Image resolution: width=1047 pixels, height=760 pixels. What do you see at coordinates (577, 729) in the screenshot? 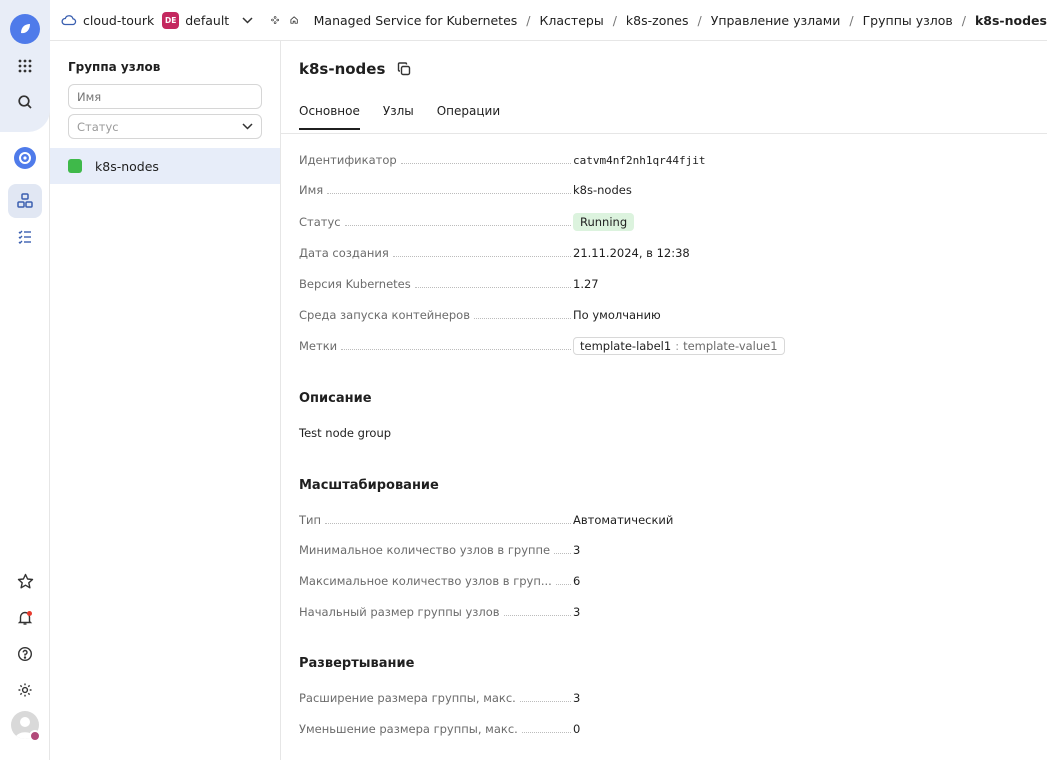
I see `max-unavailable-value: 0` at bounding box center [577, 729].